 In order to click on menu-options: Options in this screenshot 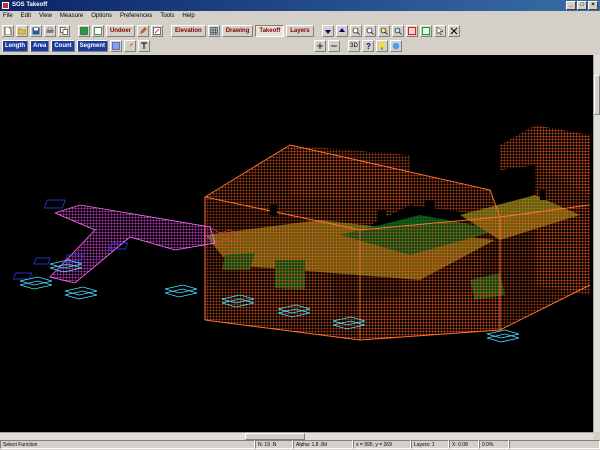, I will do `click(101, 16)`.